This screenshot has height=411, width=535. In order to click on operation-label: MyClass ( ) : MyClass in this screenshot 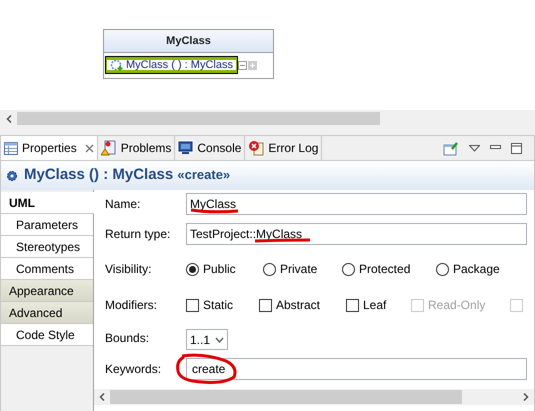, I will do `click(179, 65)`.